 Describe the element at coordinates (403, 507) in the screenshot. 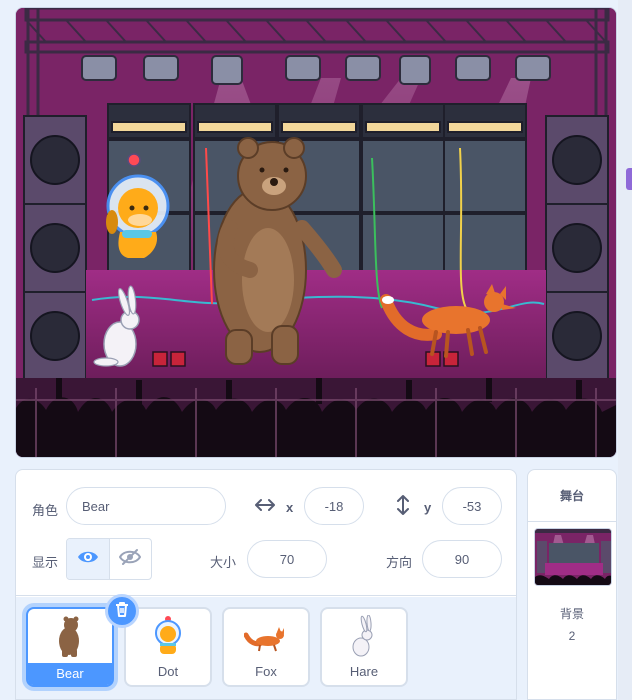

I see `y-arrows-icon` at that location.